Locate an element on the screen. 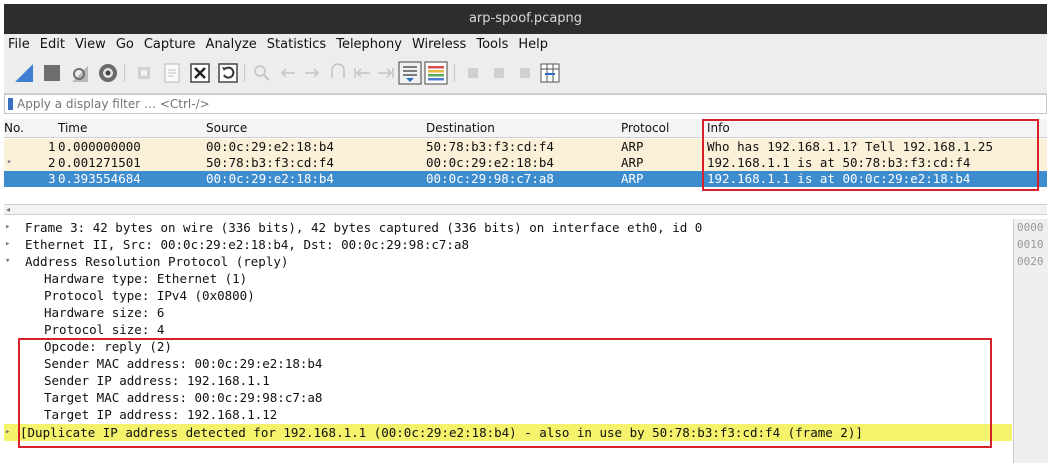  window-title: arp-spoof.pcapng is located at coordinates (525, 18).